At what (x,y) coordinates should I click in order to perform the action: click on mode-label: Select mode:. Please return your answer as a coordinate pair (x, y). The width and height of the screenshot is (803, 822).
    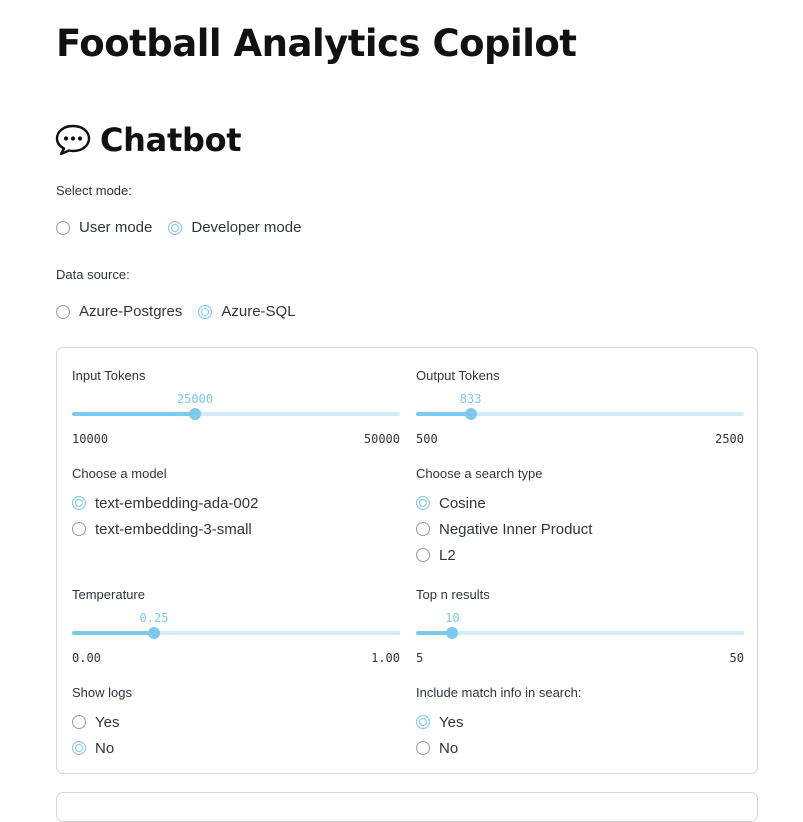
    Looking at the image, I should click on (94, 190).